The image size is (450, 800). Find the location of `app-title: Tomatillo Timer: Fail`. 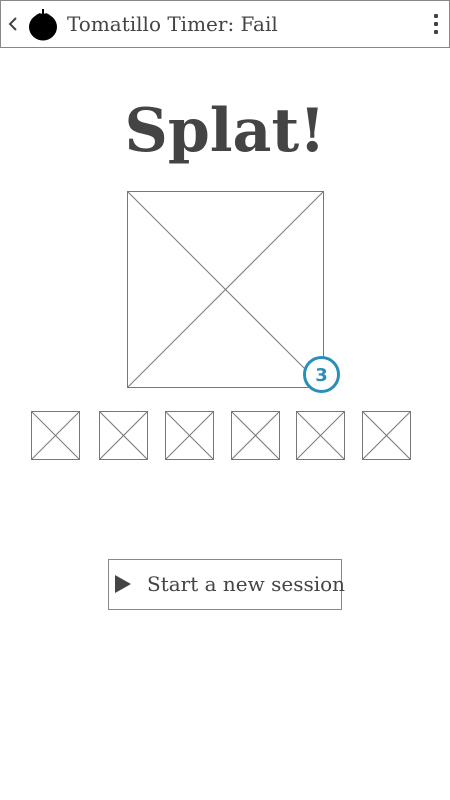

app-title: Tomatillo Timer: Fail is located at coordinates (172, 24).